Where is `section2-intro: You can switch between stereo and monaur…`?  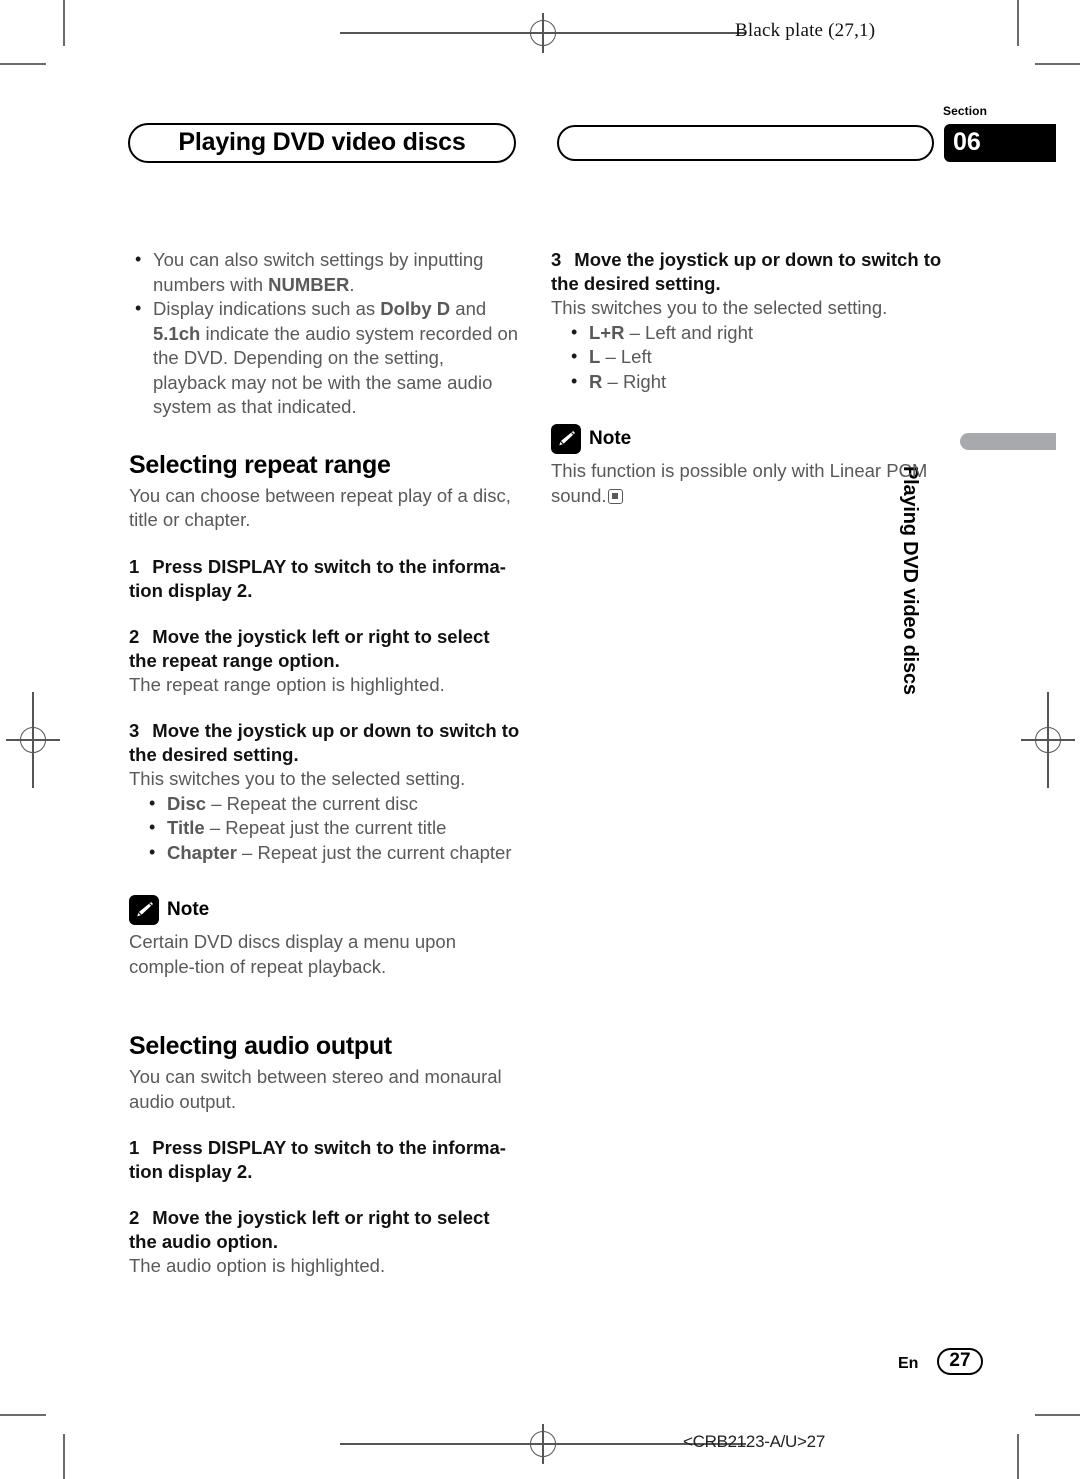 section2-intro: You can switch between stereo and monaur… is located at coordinates (315, 1089).